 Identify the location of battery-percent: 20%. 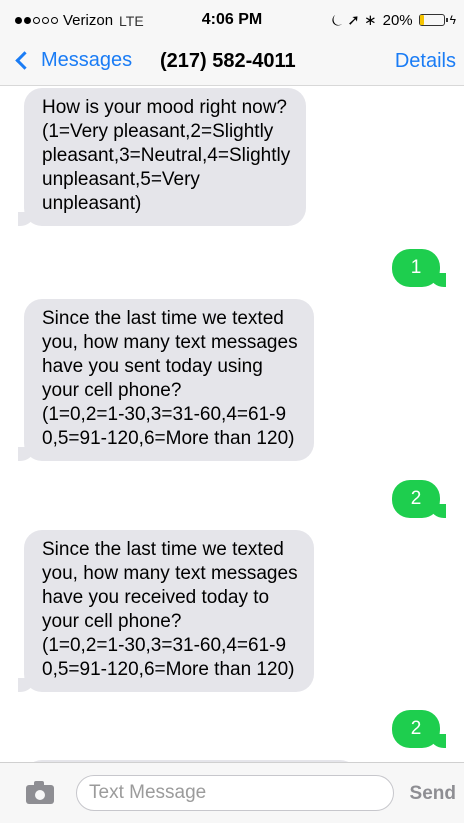
(397, 20).